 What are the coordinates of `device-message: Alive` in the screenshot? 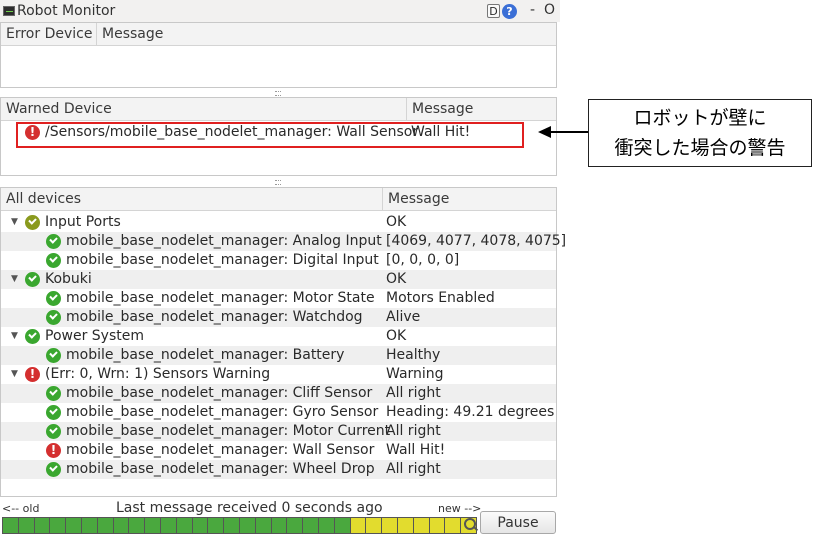 It's located at (403, 317).